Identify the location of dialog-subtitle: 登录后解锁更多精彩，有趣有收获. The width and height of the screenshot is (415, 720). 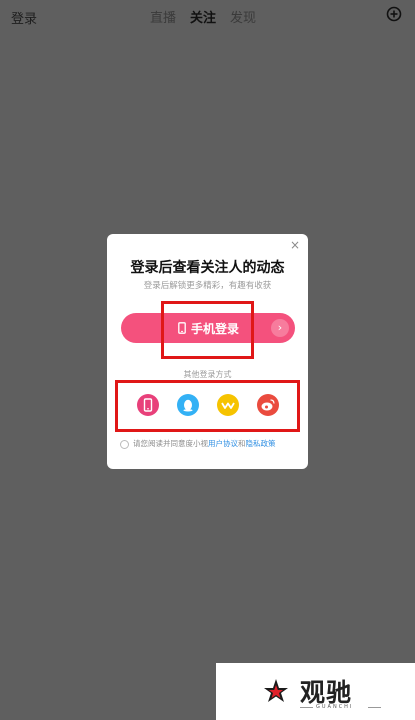
(207, 286).